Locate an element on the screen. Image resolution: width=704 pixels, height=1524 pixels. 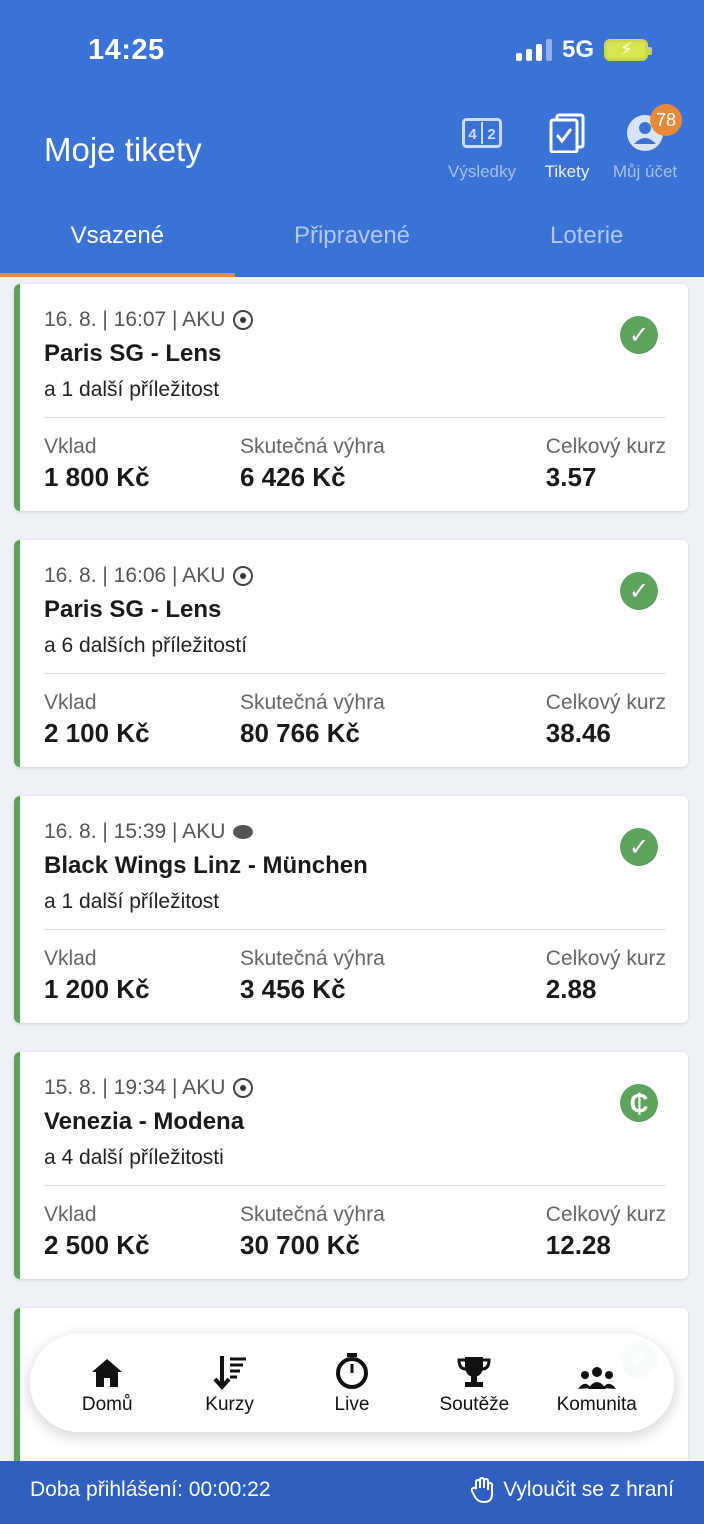
battery-icon: ⚡ is located at coordinates (628, 50).